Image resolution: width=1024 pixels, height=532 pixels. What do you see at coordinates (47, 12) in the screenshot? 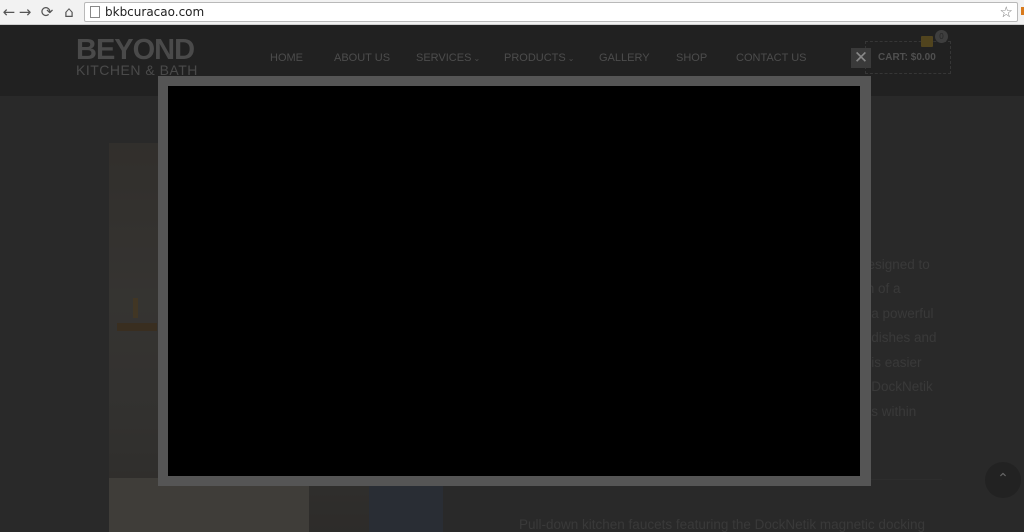
I see `reload-icon: ⟳` at bounding box center [47, 12].